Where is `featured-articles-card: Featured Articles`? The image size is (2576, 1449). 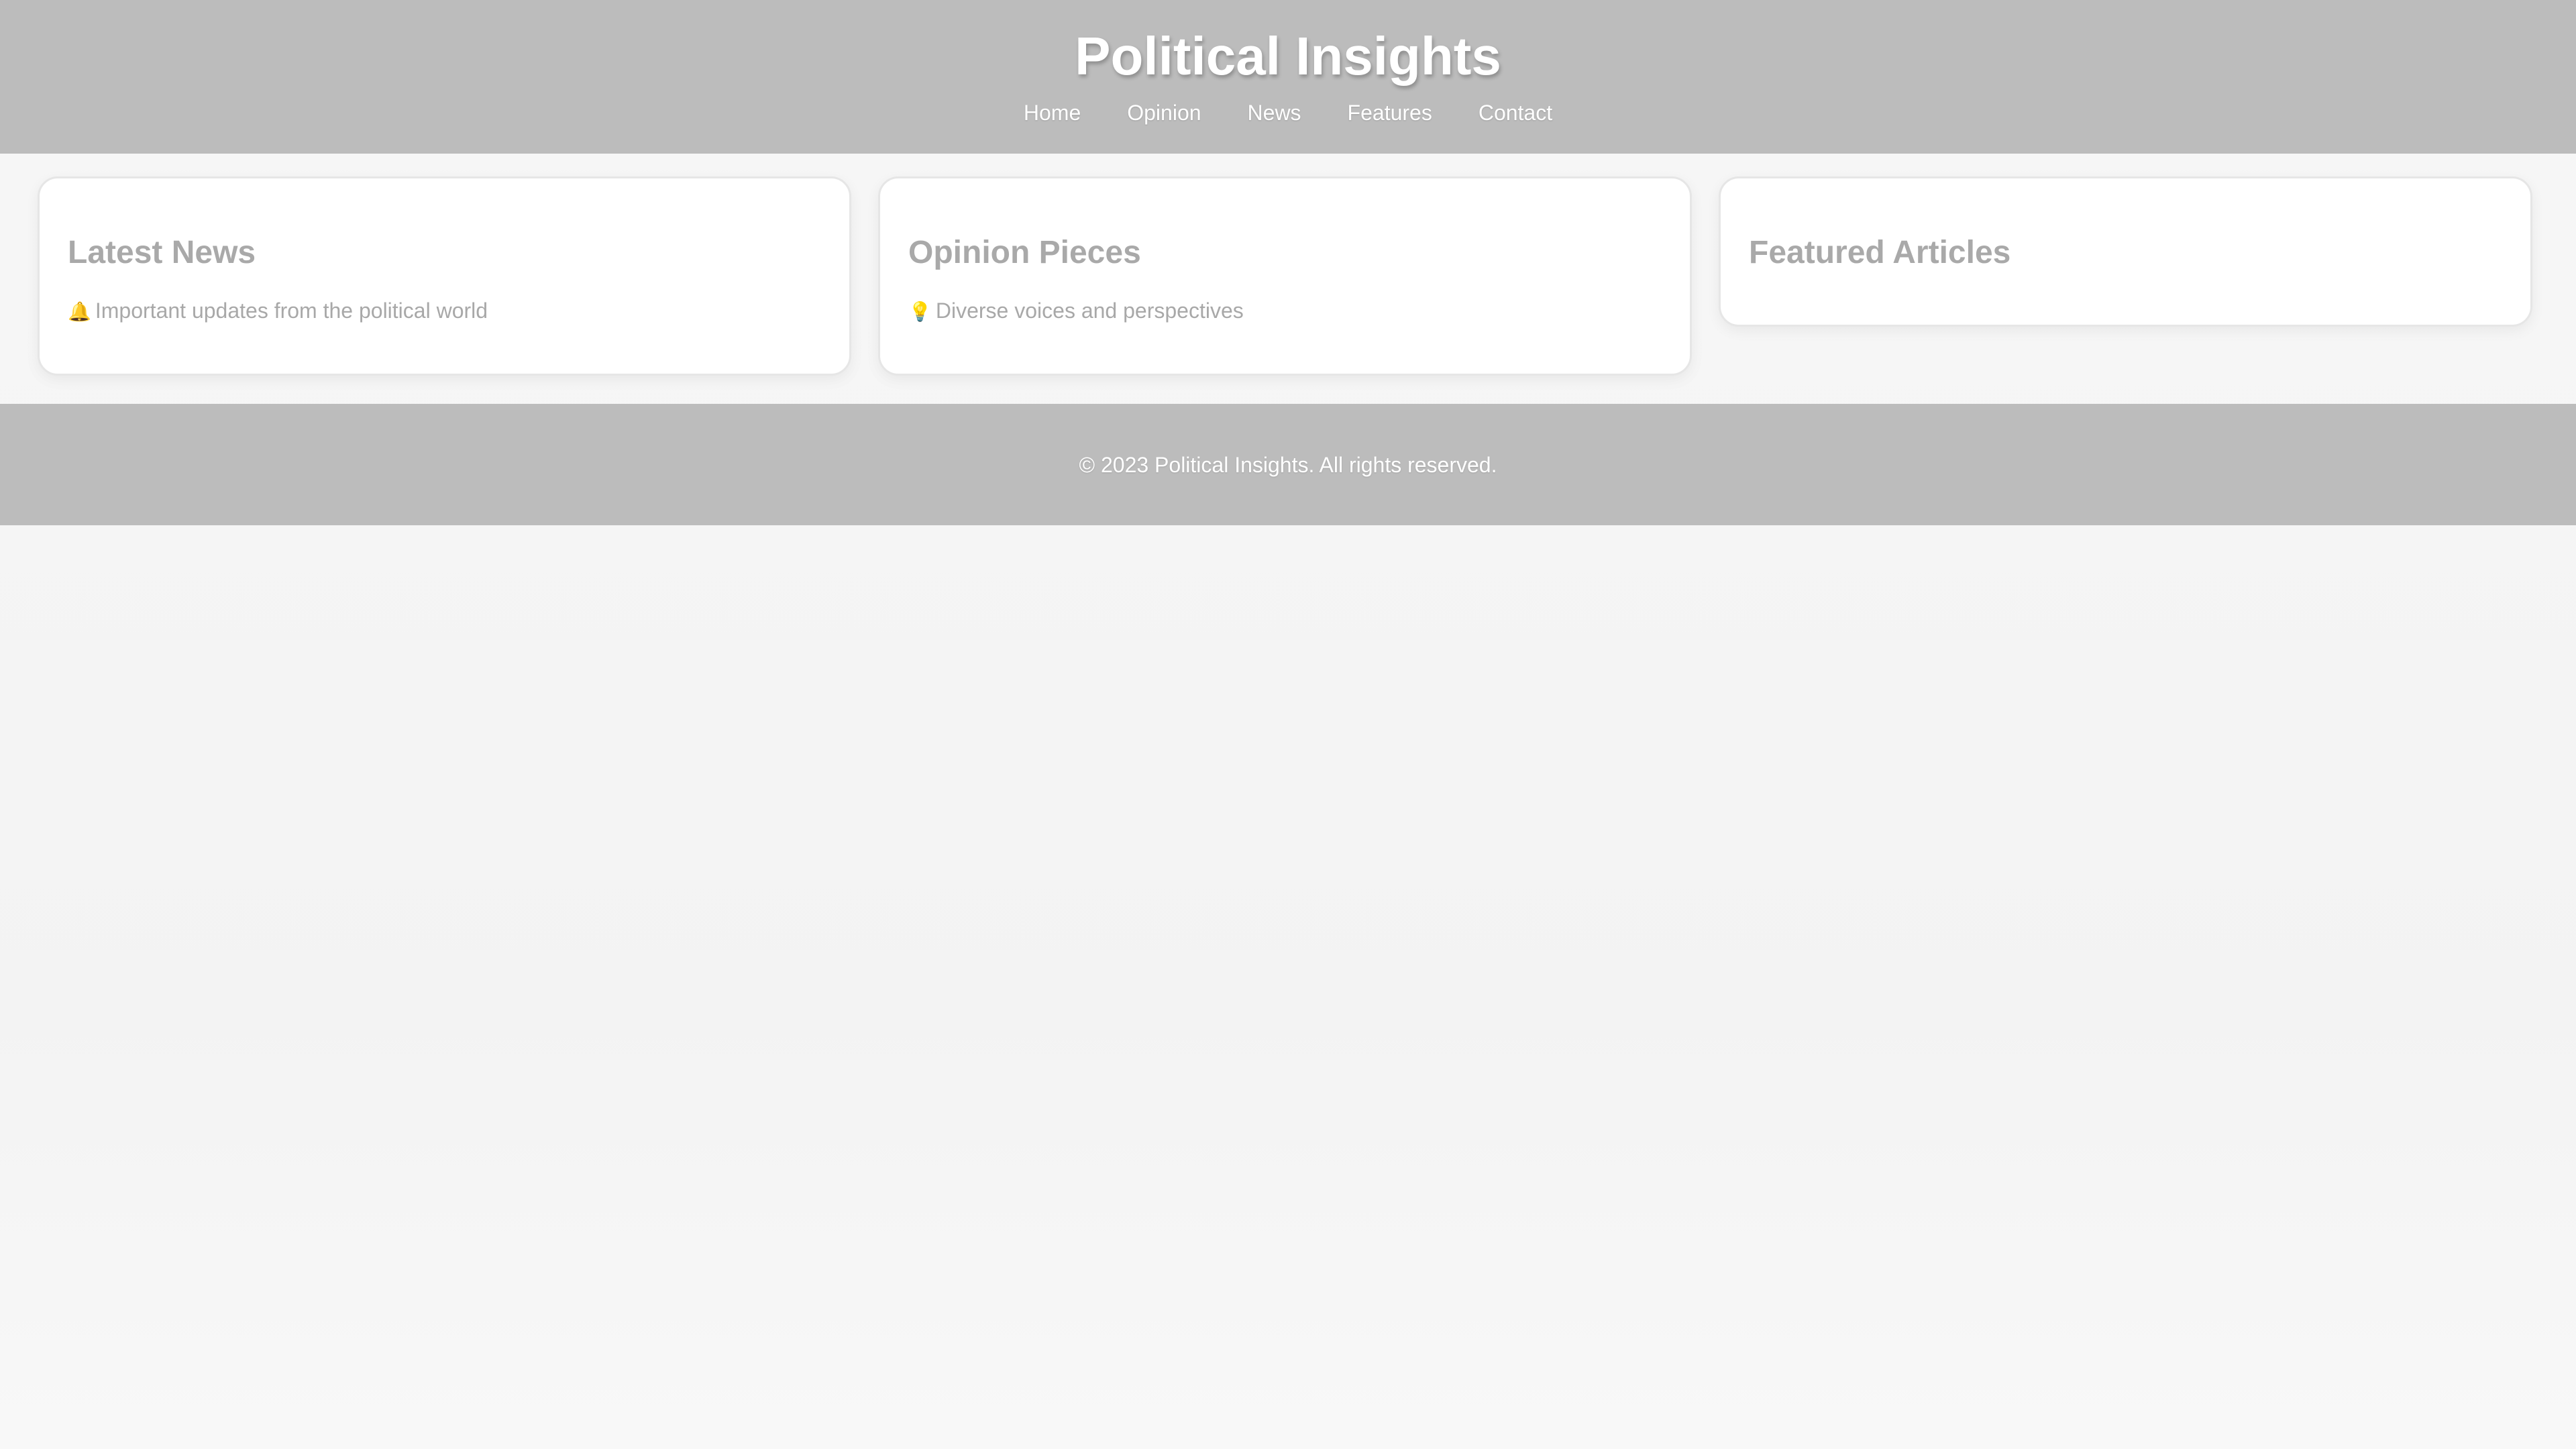 featured-articles-card: Featured Articles is located at coordinates (2125, 251).